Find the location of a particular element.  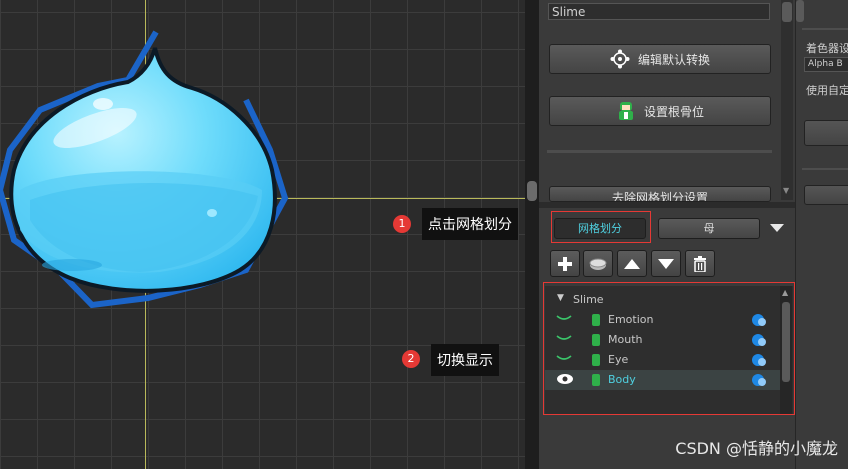

callout-badge-2: 2 is located at coordinates (411, 359).